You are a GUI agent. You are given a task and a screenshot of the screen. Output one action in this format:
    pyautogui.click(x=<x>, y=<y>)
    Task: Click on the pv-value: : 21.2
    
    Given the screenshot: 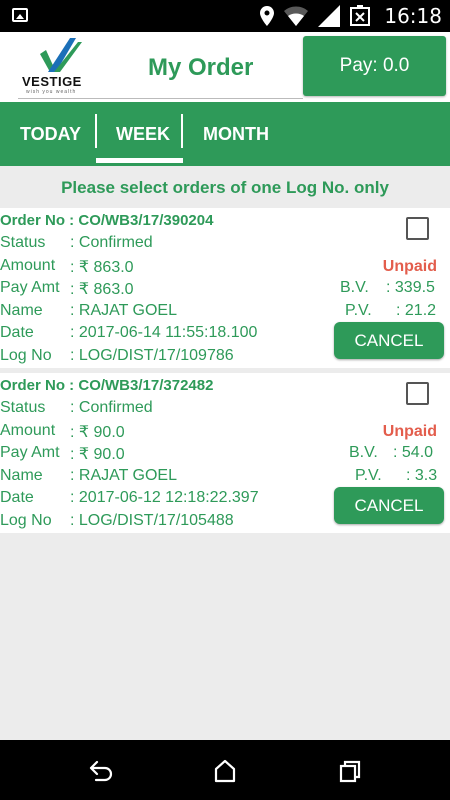 What is the action you would take?
    pyautogui.click(x=416, y=310)
    